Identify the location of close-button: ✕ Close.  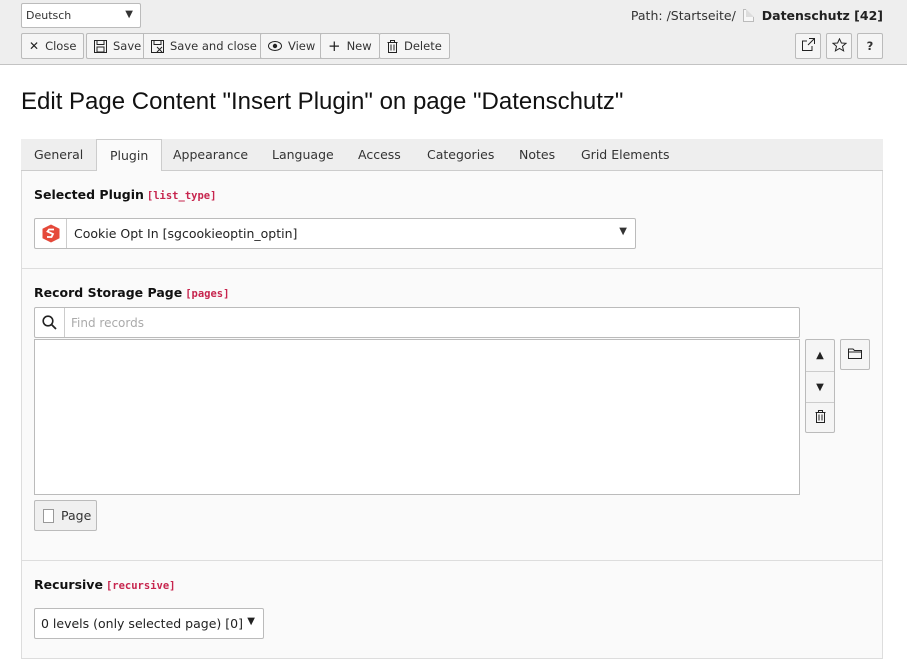
(53, 46).